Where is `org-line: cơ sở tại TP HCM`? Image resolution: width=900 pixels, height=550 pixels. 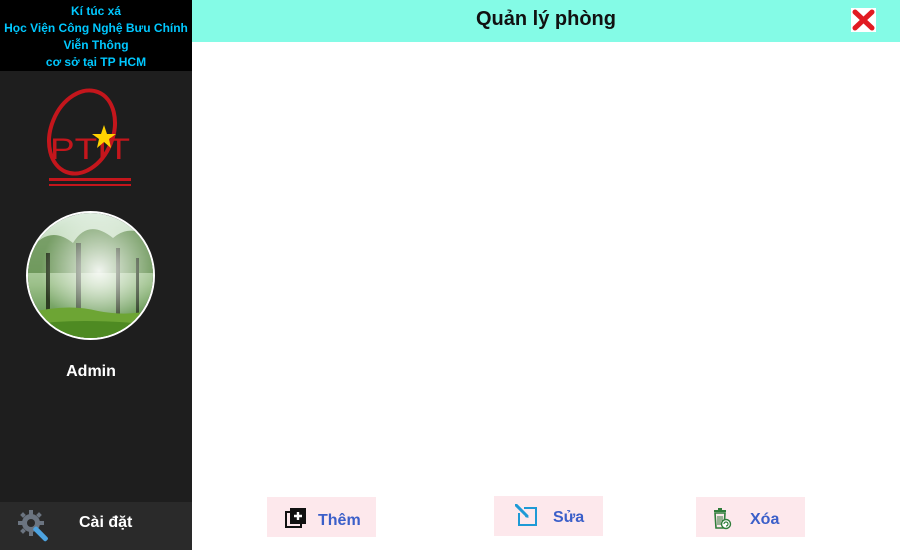
org-line: cơ sở tại TP HCM is located at coordinates (96, 62).